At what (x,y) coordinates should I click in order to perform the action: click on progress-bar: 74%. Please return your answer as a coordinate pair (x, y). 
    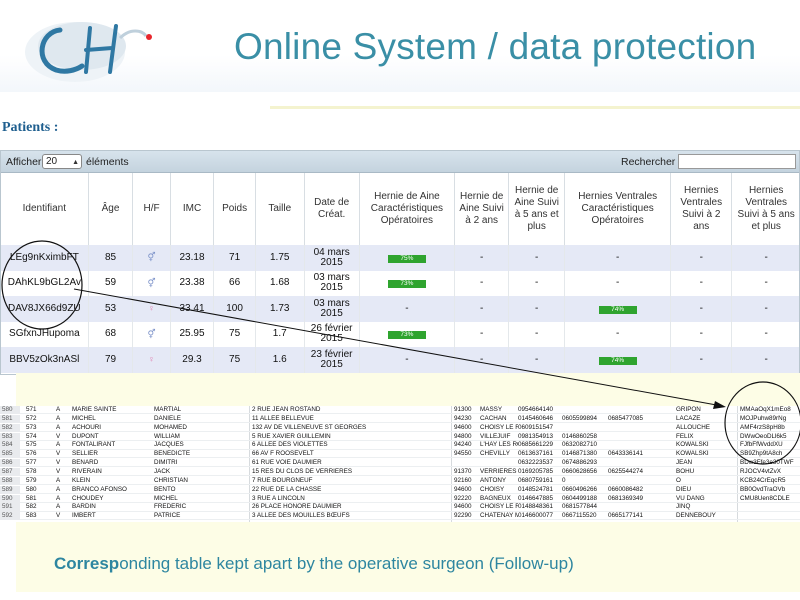
    Looking at the image, I should click on (617, 309).